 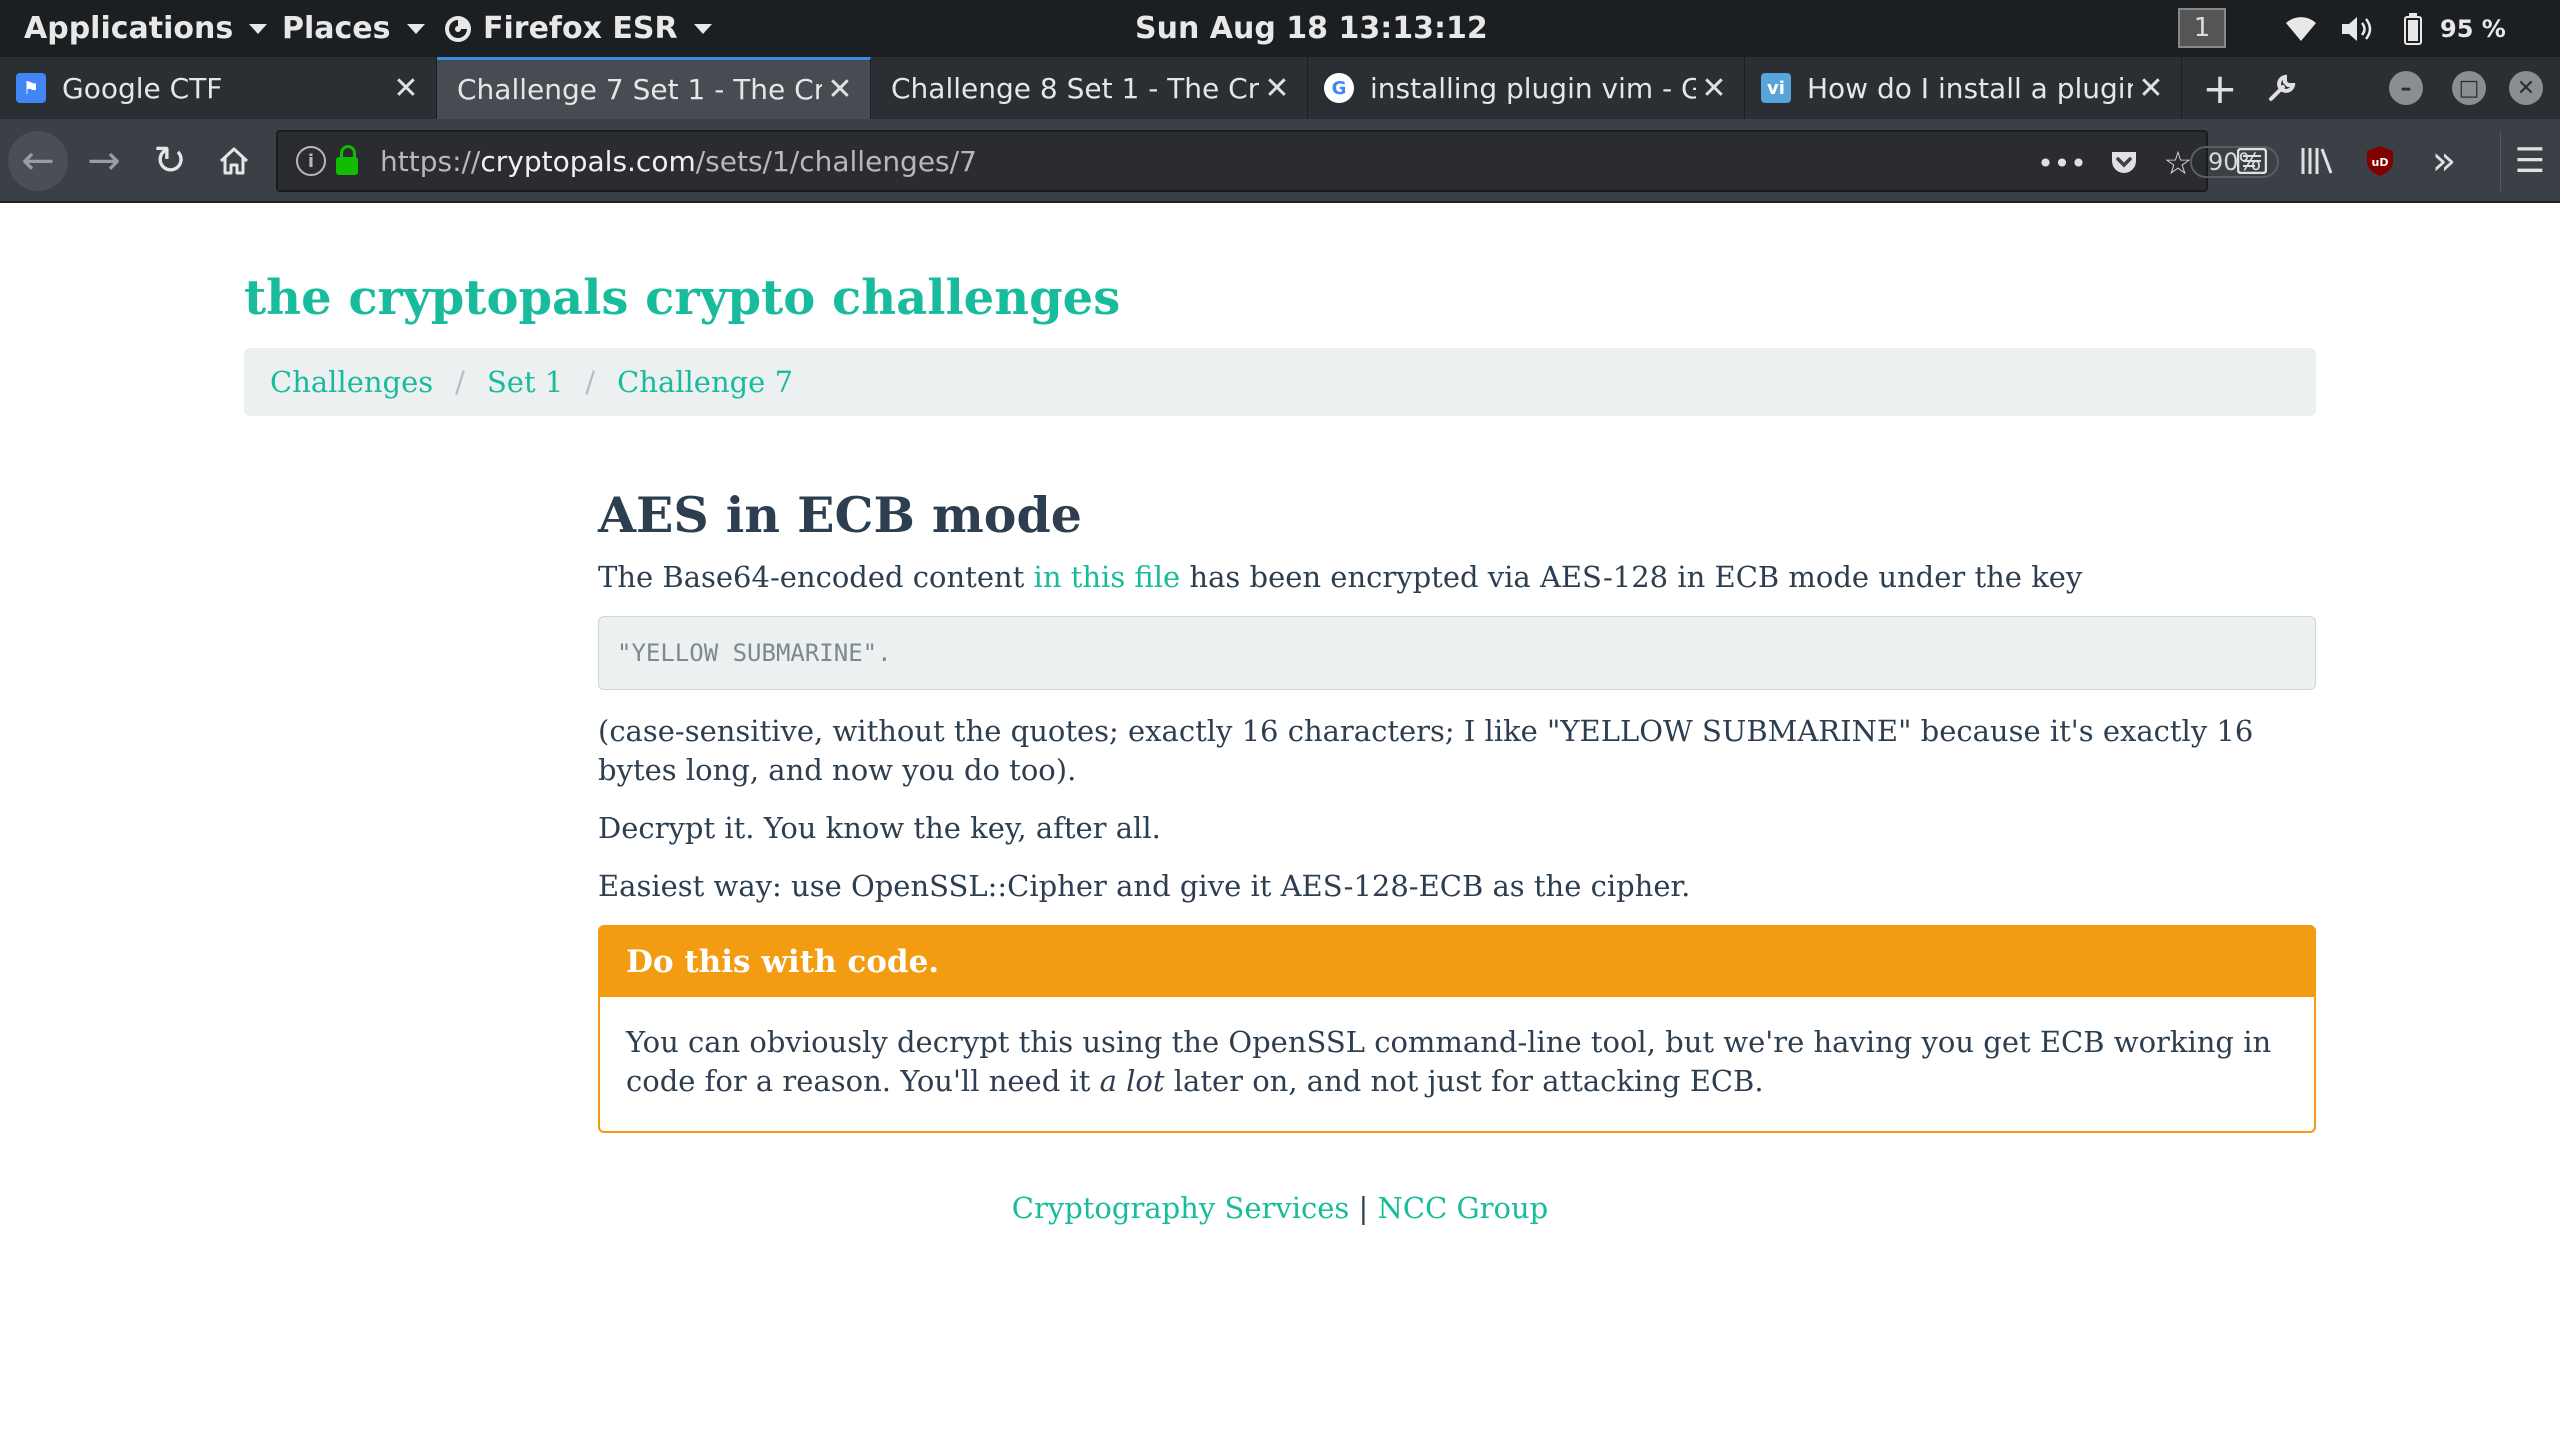 I want to click on tab-google-ctf: ⚑ Google CTF ✕, so click(x=218, y=88).